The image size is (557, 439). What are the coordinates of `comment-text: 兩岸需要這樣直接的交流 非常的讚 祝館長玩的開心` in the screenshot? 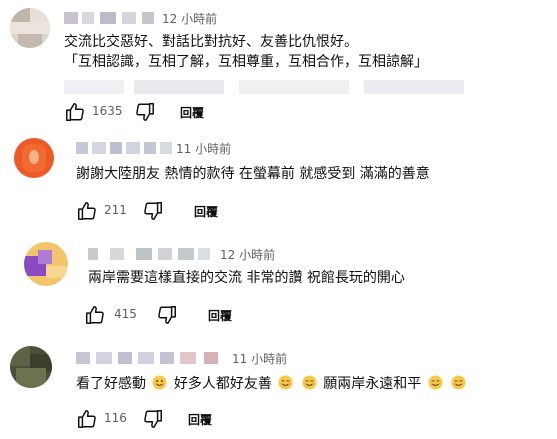 It's located at (246, 278).